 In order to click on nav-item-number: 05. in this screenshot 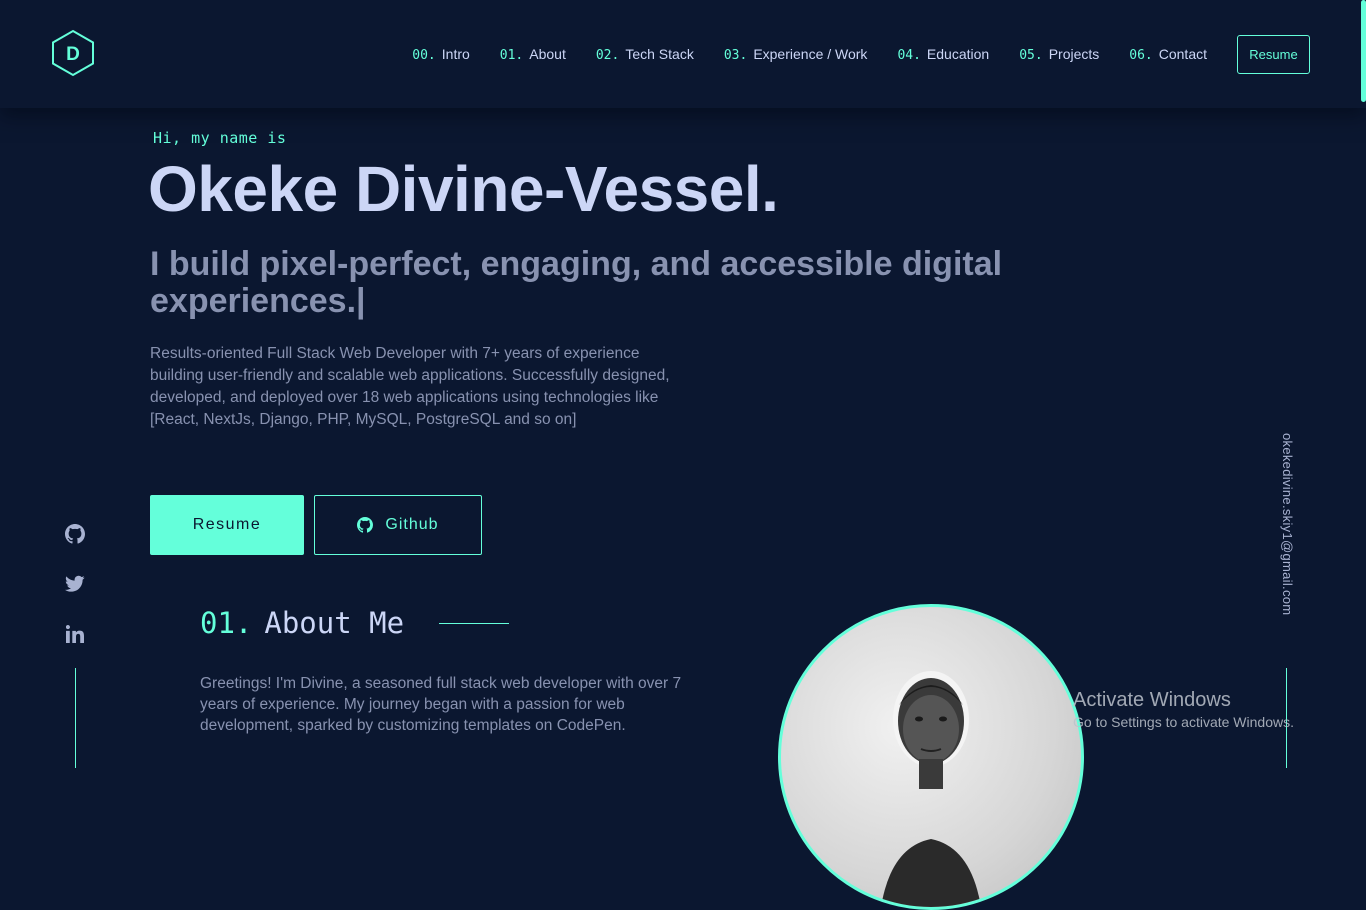, I will do `click(1031, 55)`.